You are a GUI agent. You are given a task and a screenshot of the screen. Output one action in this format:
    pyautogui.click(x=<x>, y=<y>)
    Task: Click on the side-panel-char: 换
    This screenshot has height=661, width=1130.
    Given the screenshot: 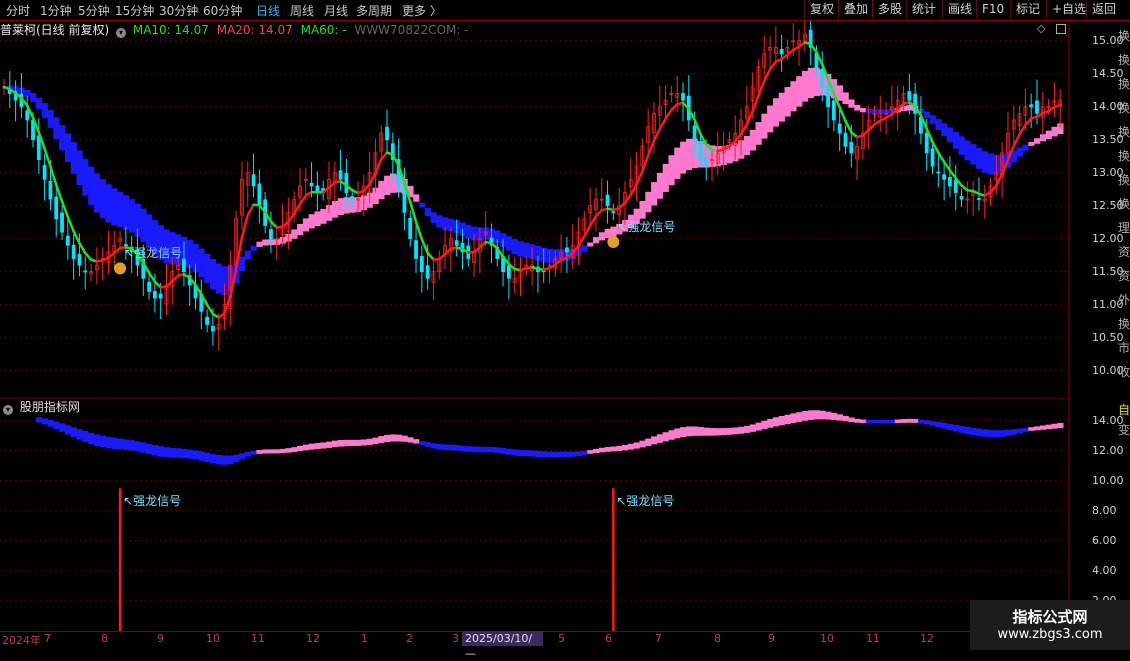 What is the action you would take?
    pyautogui.click(x=1124, y=131)
    